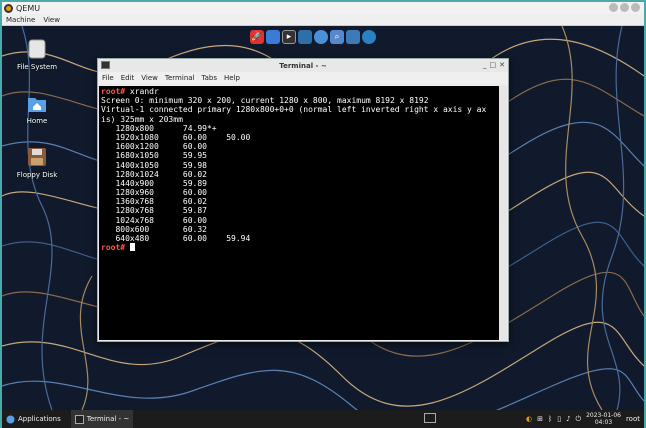  What do you see at coordinates (8, 8) in the screenshot?
I see `qemu-logo-icon` at bounding box center [8, 8].